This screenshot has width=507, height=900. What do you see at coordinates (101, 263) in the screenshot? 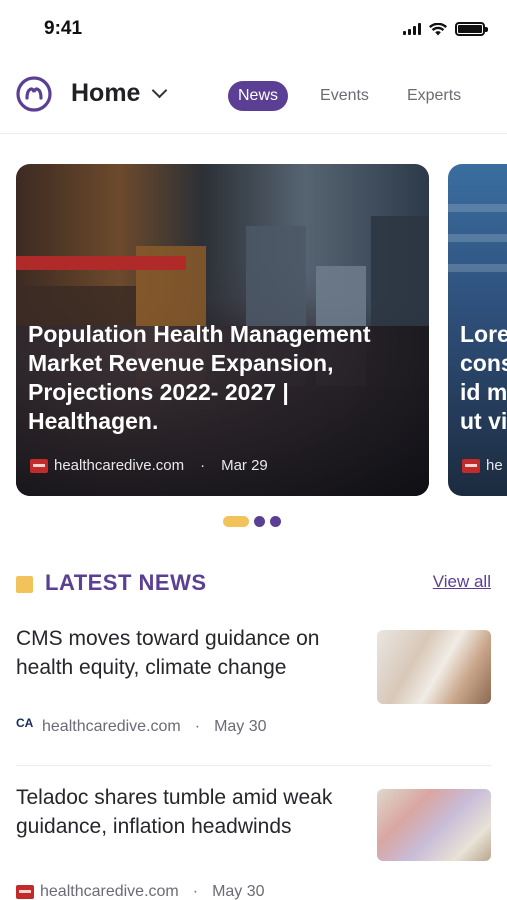
I see `sign-shape` at bounding box center [101, 263].